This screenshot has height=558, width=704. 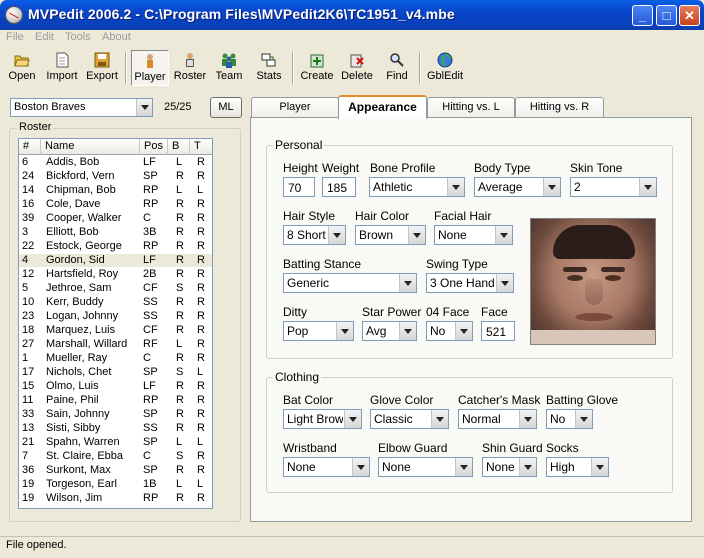 What do you see at coordinates (689, 15) in the screenshot?
I see `close-button: ✕` at bounding box center [689, 15].